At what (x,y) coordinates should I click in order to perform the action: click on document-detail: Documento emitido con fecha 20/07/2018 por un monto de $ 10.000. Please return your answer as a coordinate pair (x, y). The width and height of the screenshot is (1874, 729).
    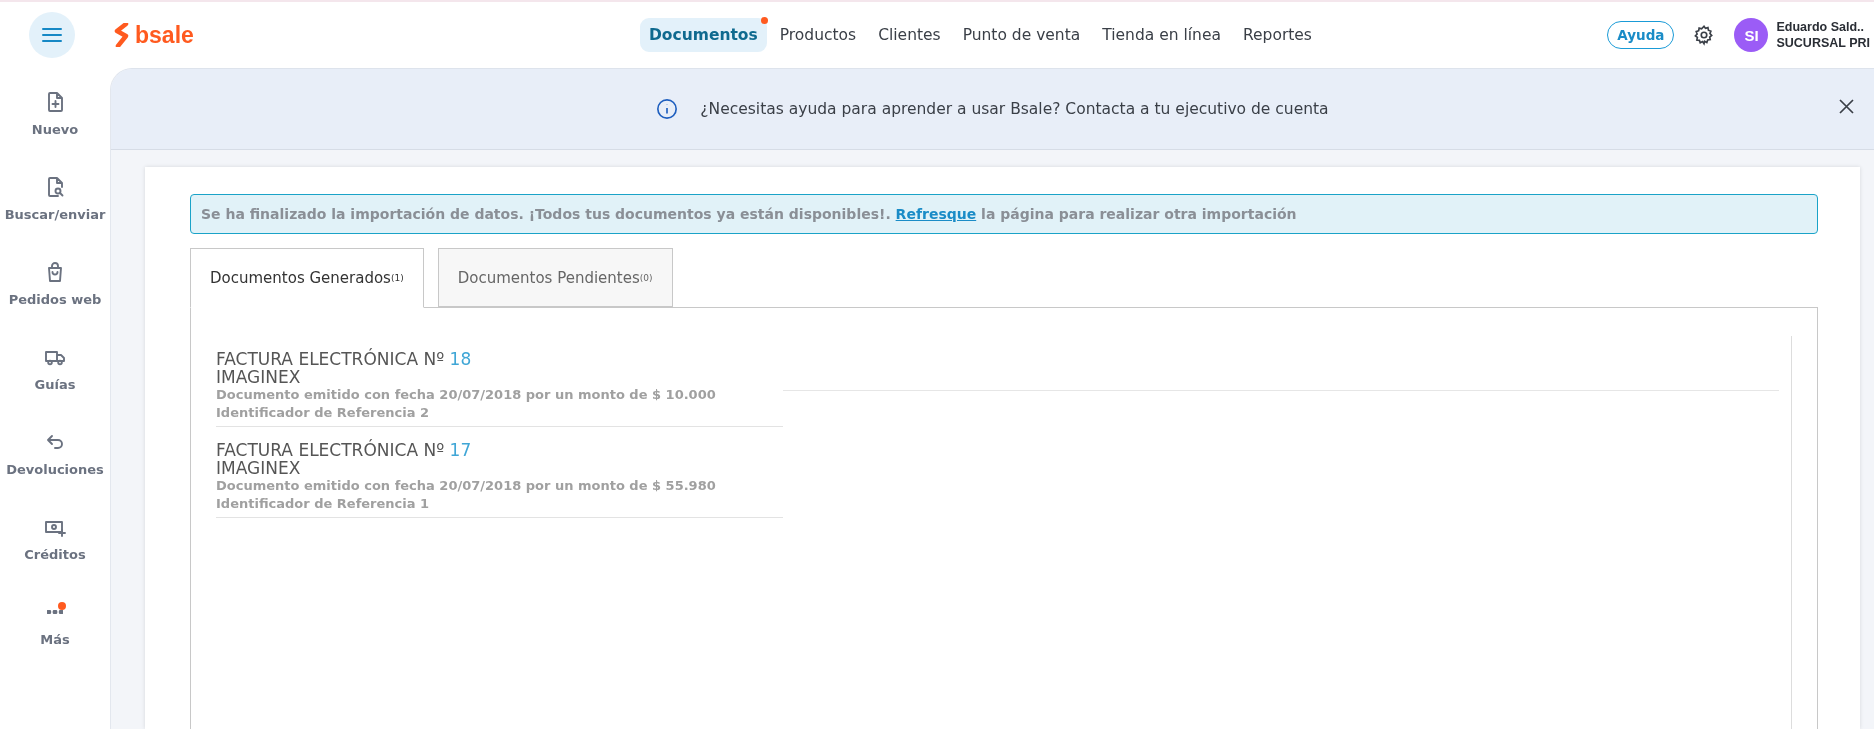
    Looking at the image, I should click on (466, 395).